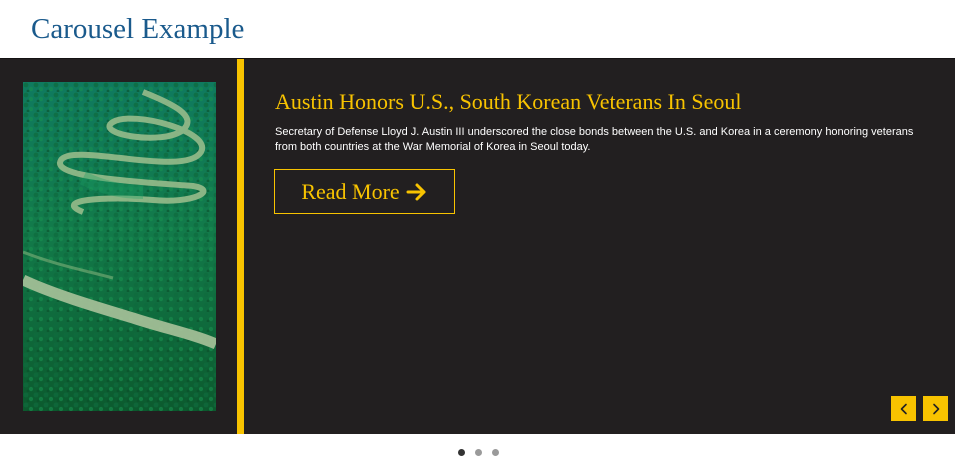 This screenshot has width=955, height=472. I want to click on carousel-prev-button, so click(903, 408).